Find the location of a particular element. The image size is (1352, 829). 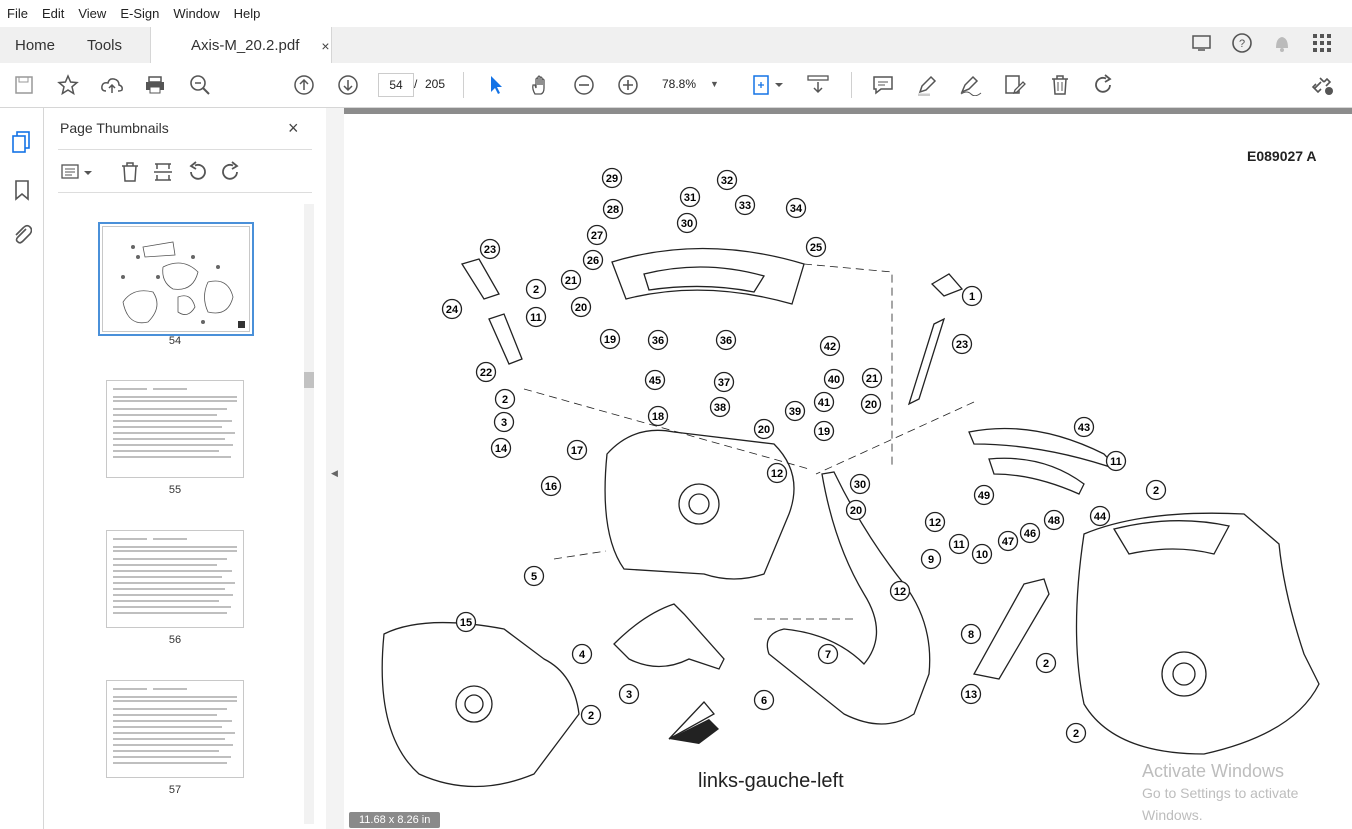

callout-number: 26 is located at coordinates (593, 261).